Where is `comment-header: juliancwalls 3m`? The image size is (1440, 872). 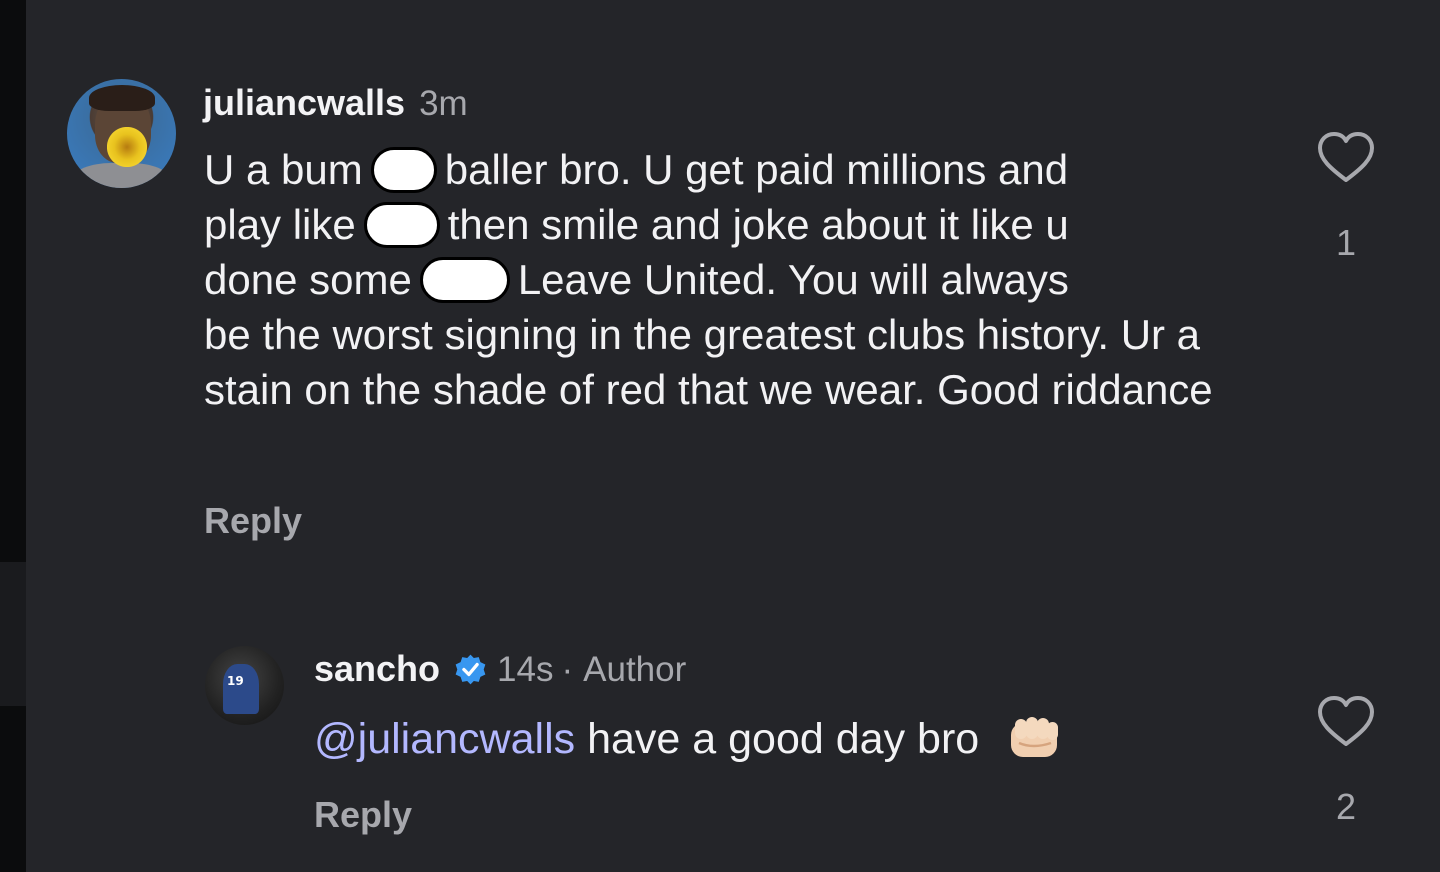
comment-header: juliancwalls 3m is located at coordinates (335, 103).